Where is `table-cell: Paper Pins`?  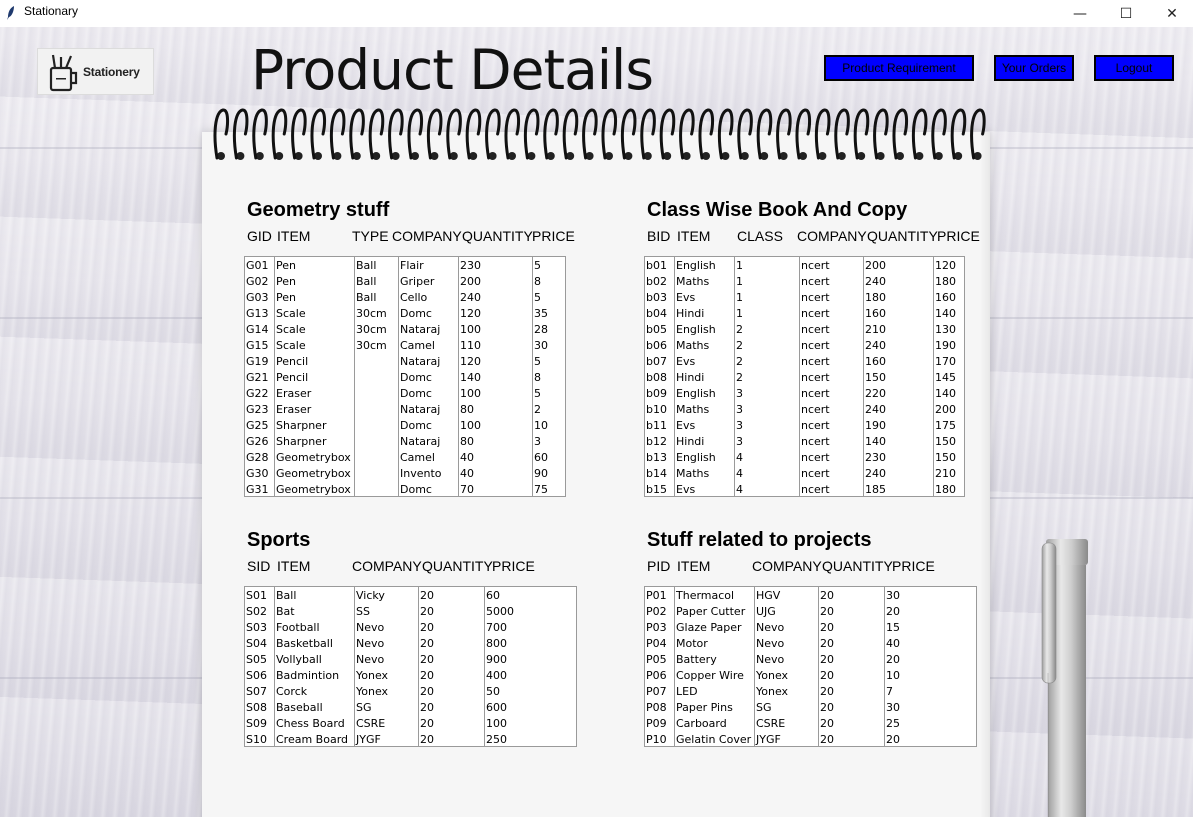
table-cell: Paper Pins is located at coordinates (714, 708).